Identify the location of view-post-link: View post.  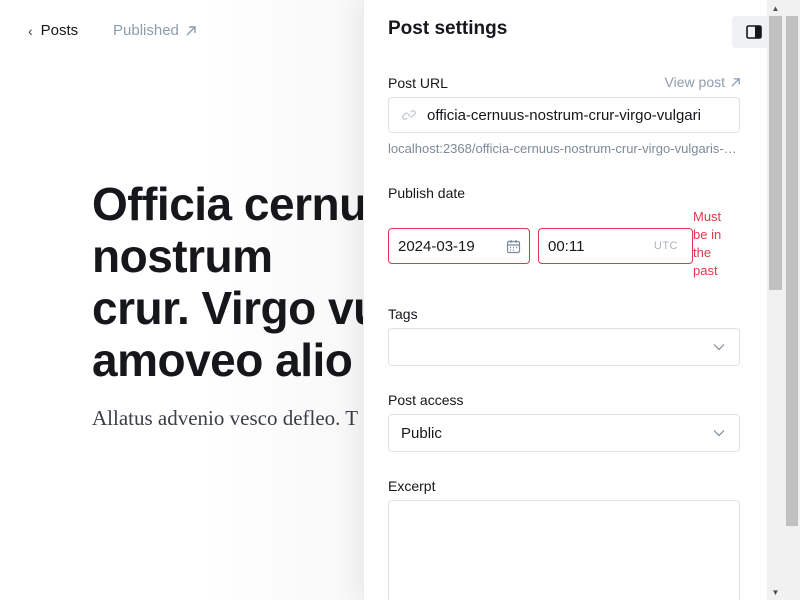
(703, 82).